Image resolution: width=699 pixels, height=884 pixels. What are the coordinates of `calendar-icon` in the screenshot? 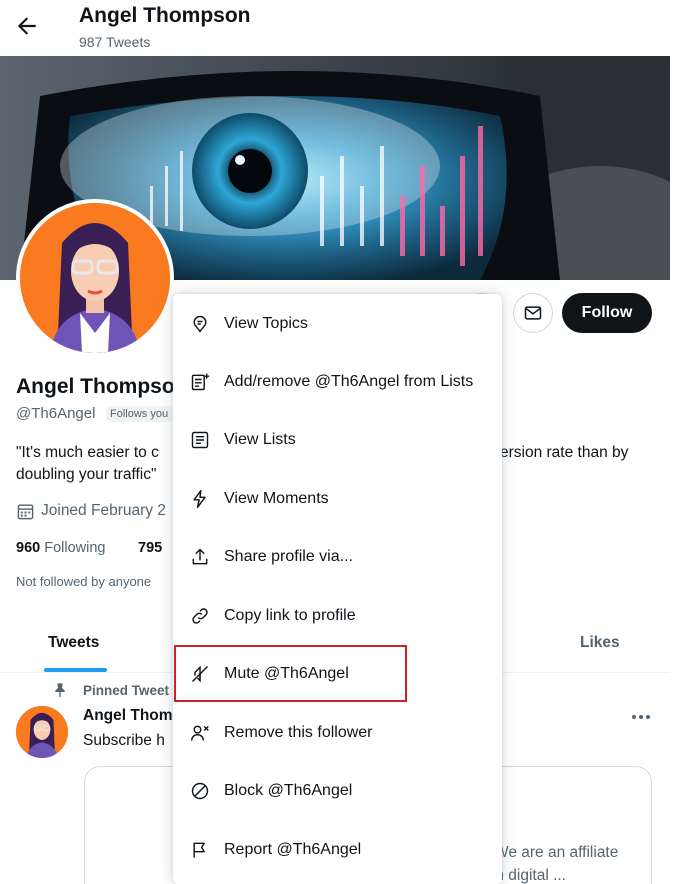 It's located at (25, 511).